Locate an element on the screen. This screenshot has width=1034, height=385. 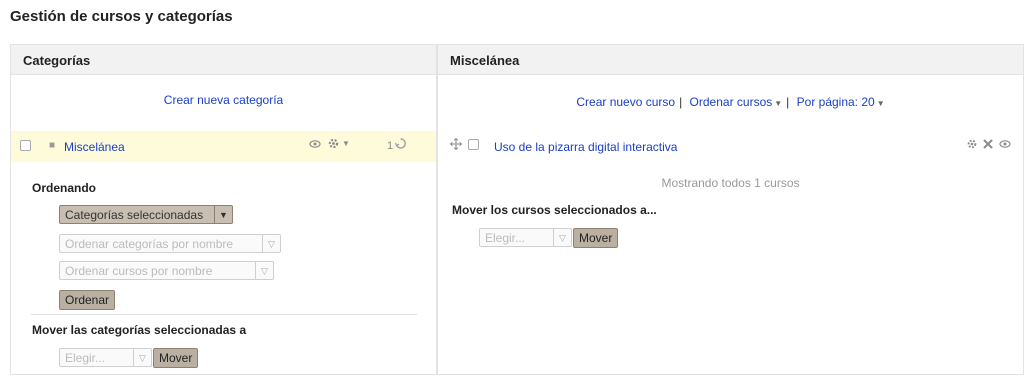
sort-courses-select: Ordenar cursos por nombre ▽ is located at coordinates (166, 270).